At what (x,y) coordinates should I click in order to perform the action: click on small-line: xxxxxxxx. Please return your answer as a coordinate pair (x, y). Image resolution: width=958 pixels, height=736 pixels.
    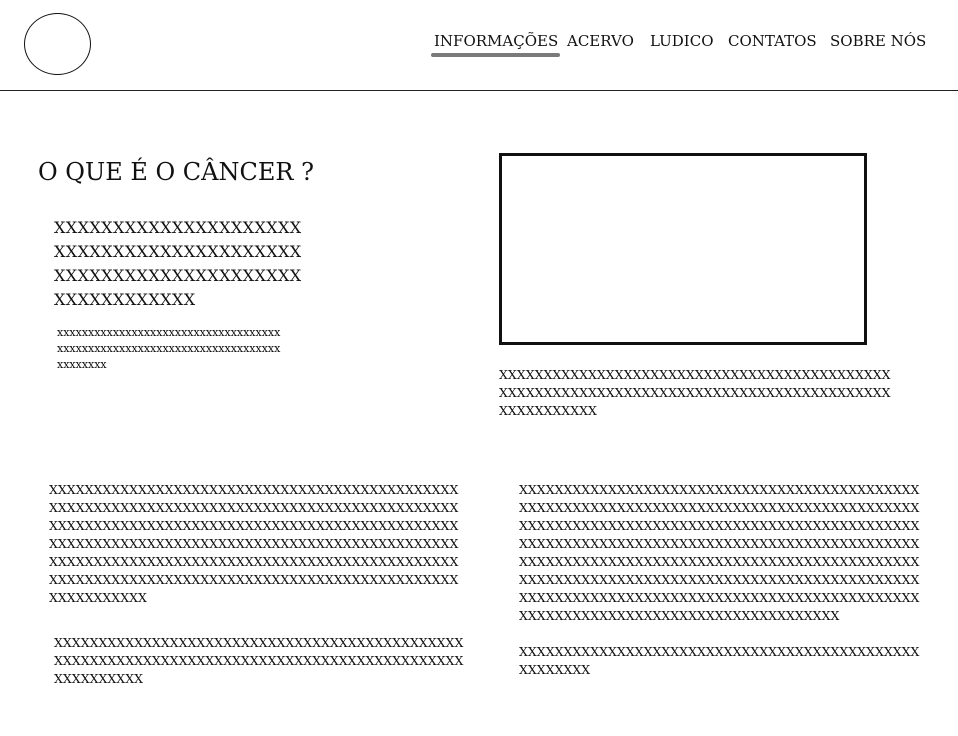
    Looking at the image, I should click on (82, 364).